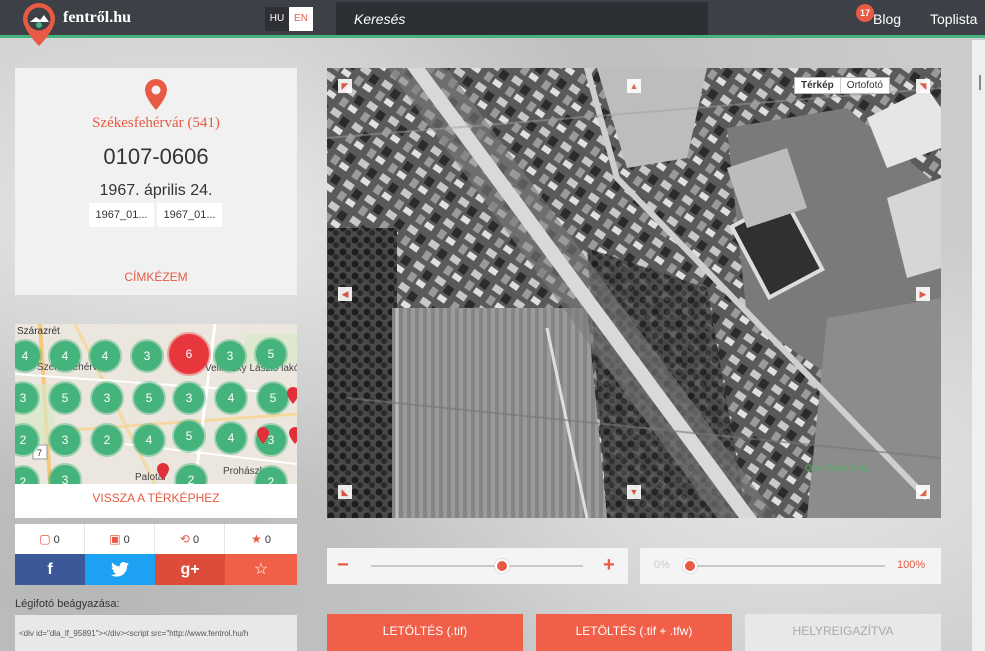 The width and height of the screenshot is (985, 651). What do you see at coordinates (184, 539) in the screenshot?
I see `reshare-icon: ⟲` at bounding box center [184, 539].